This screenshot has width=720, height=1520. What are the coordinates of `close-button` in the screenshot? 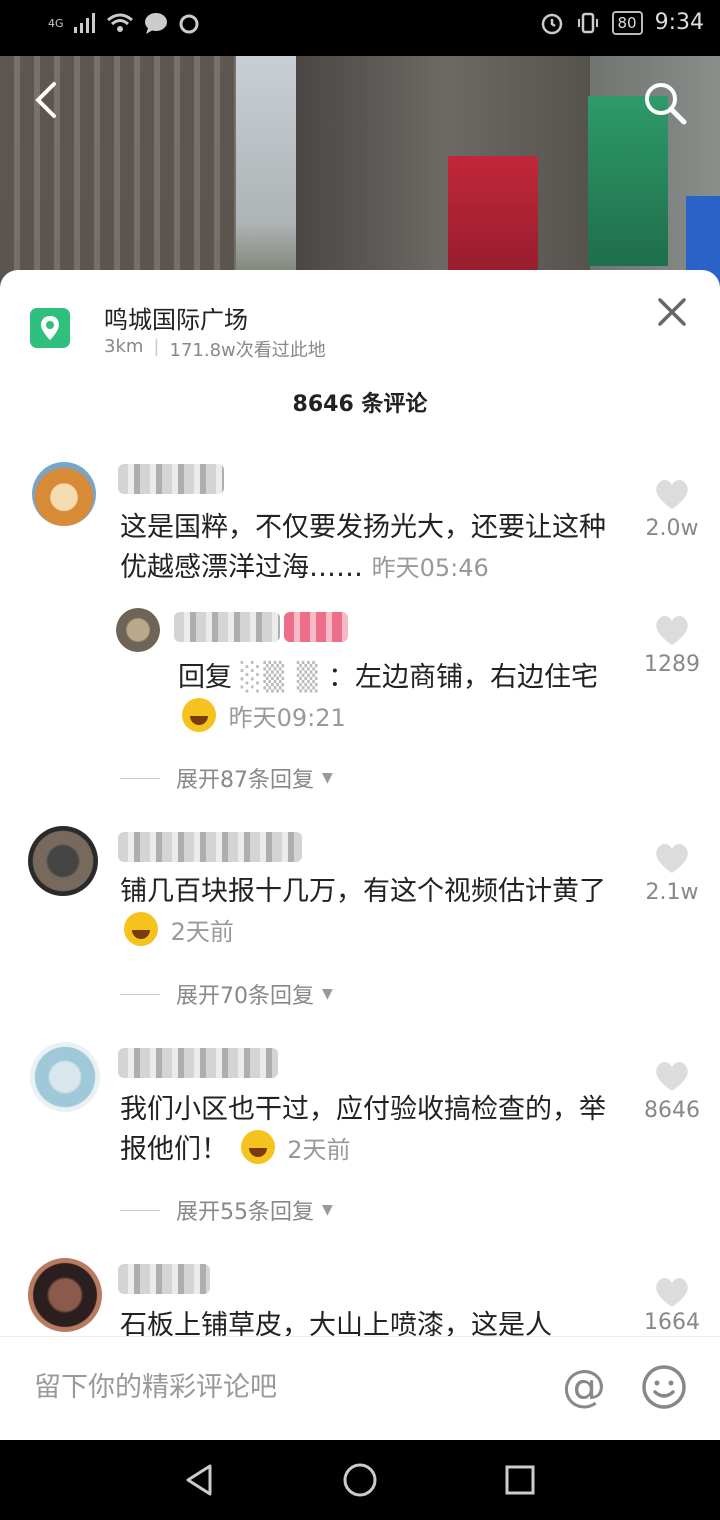 It's located at (672, 312).